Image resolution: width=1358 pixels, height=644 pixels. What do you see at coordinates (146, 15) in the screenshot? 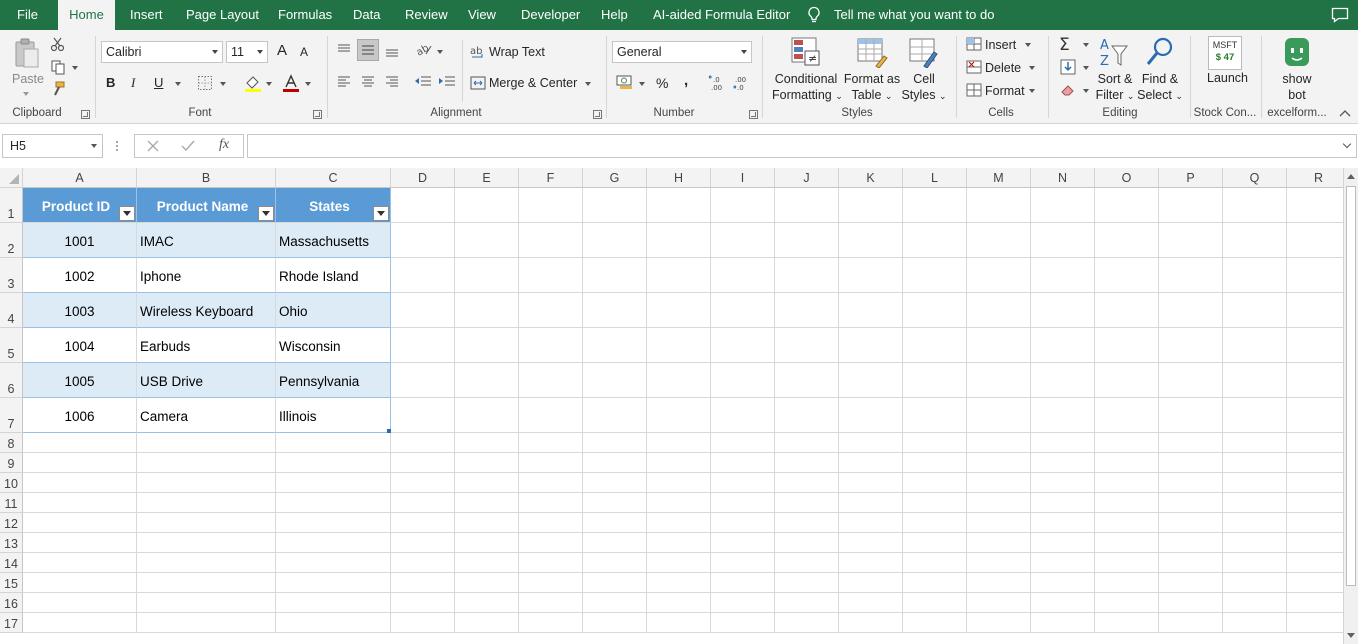
I see `tab-insert: Insert` at bounding box center [146, 15].